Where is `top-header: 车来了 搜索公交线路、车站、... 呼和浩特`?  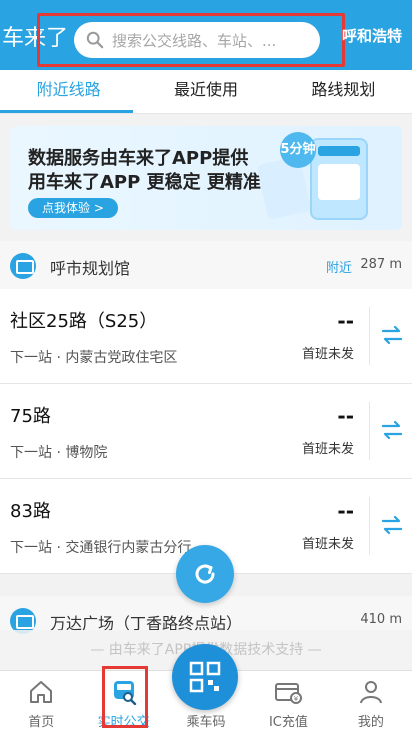 top-header: 车来了 搜索公交线路、车站、... 呼和浩特 is located at coordinates (206, 35).